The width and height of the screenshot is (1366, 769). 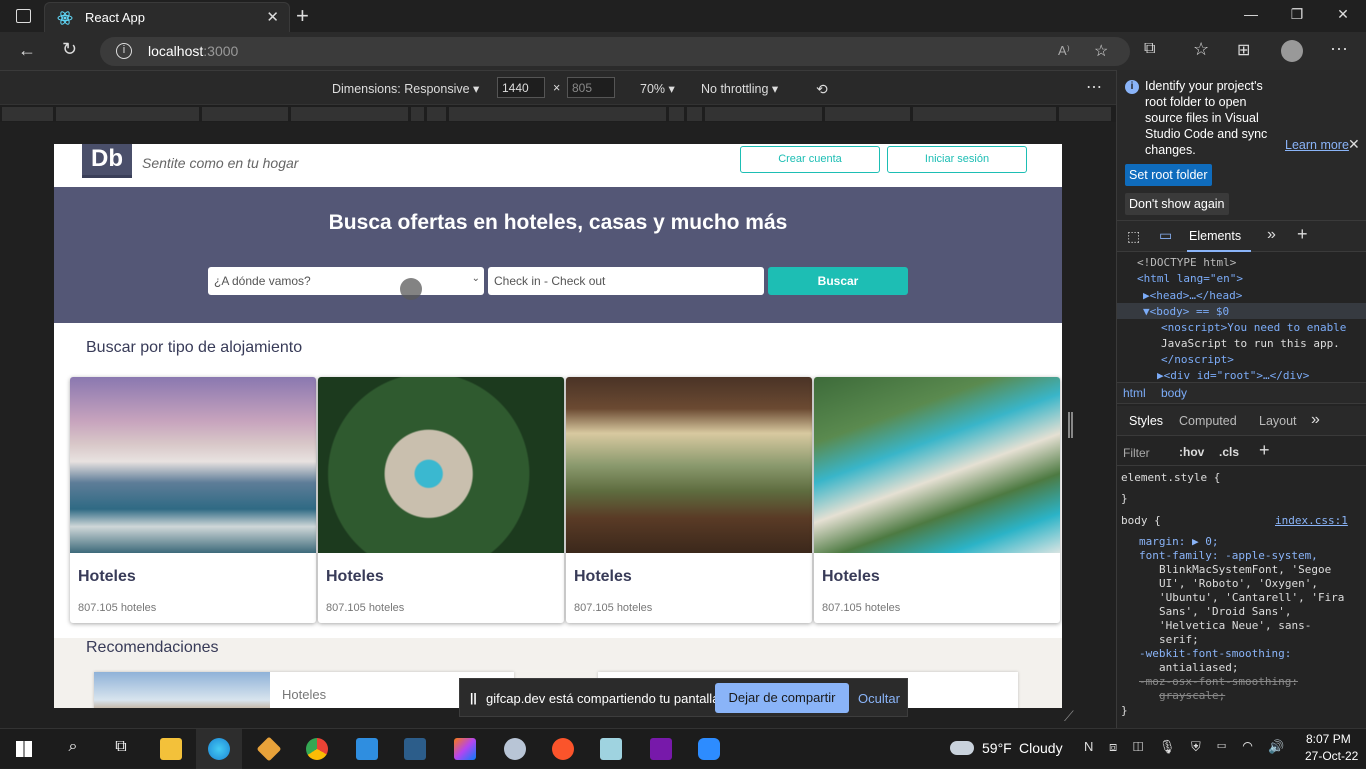 What do you see at coordinates (269, 749) in the screenshot?
I see `git-icon` at bounding box center [269, 749].